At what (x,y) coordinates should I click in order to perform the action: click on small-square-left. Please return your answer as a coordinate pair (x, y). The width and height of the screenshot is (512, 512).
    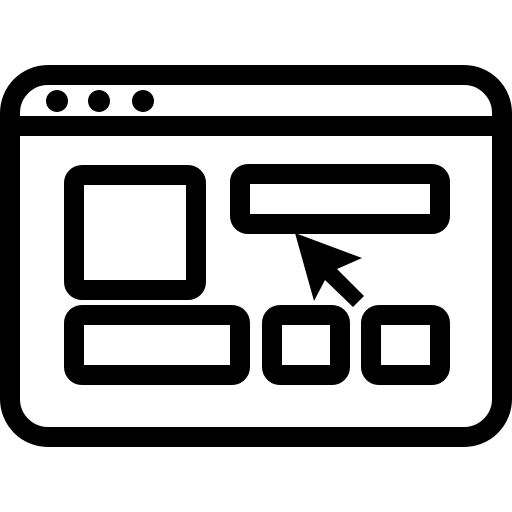
    Looking at the image, I should click on (306, 345).